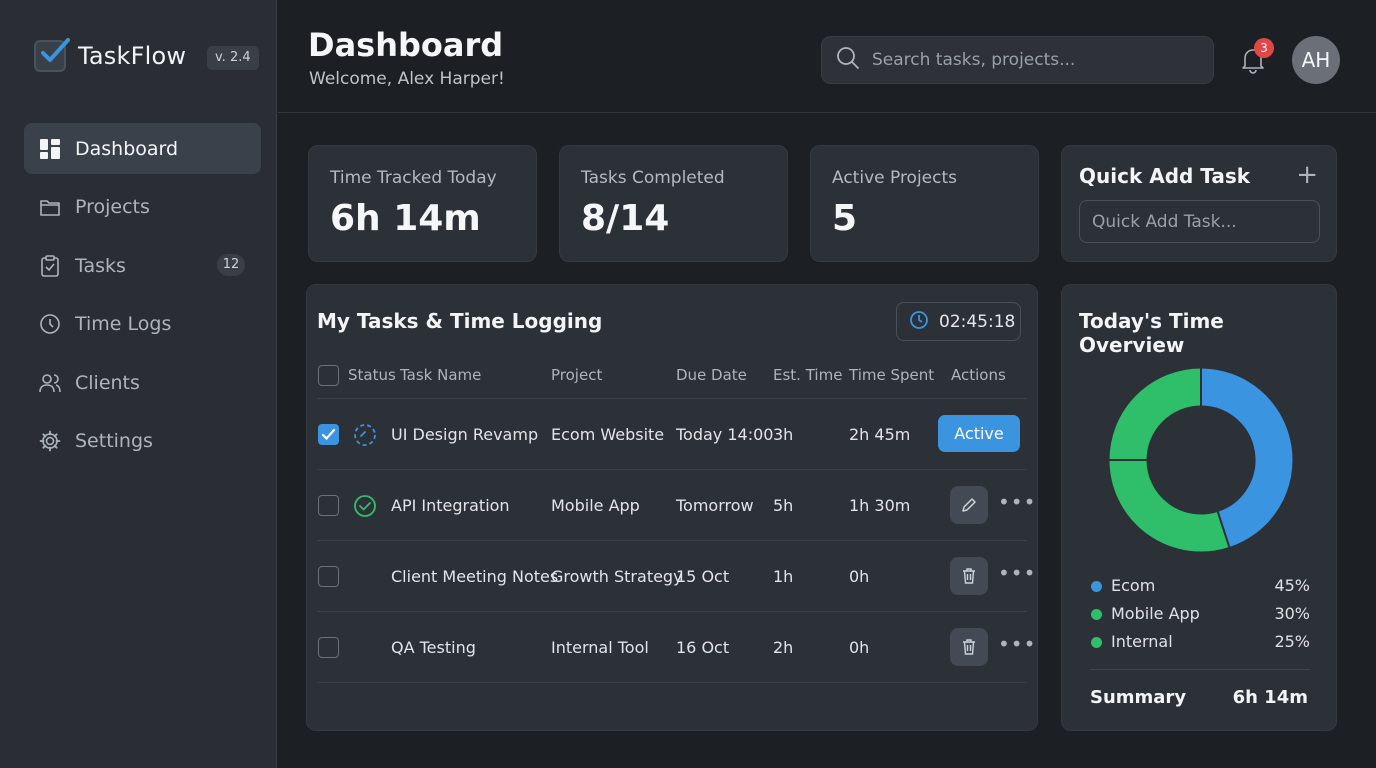 The height and width of the screenshot is (768, 1376). What do you see at coordinates (673, 203) in the screenshot?
I see `stat-card-tasks-completed: Tasks Completed 8/14` at bounding box center [673, 203].